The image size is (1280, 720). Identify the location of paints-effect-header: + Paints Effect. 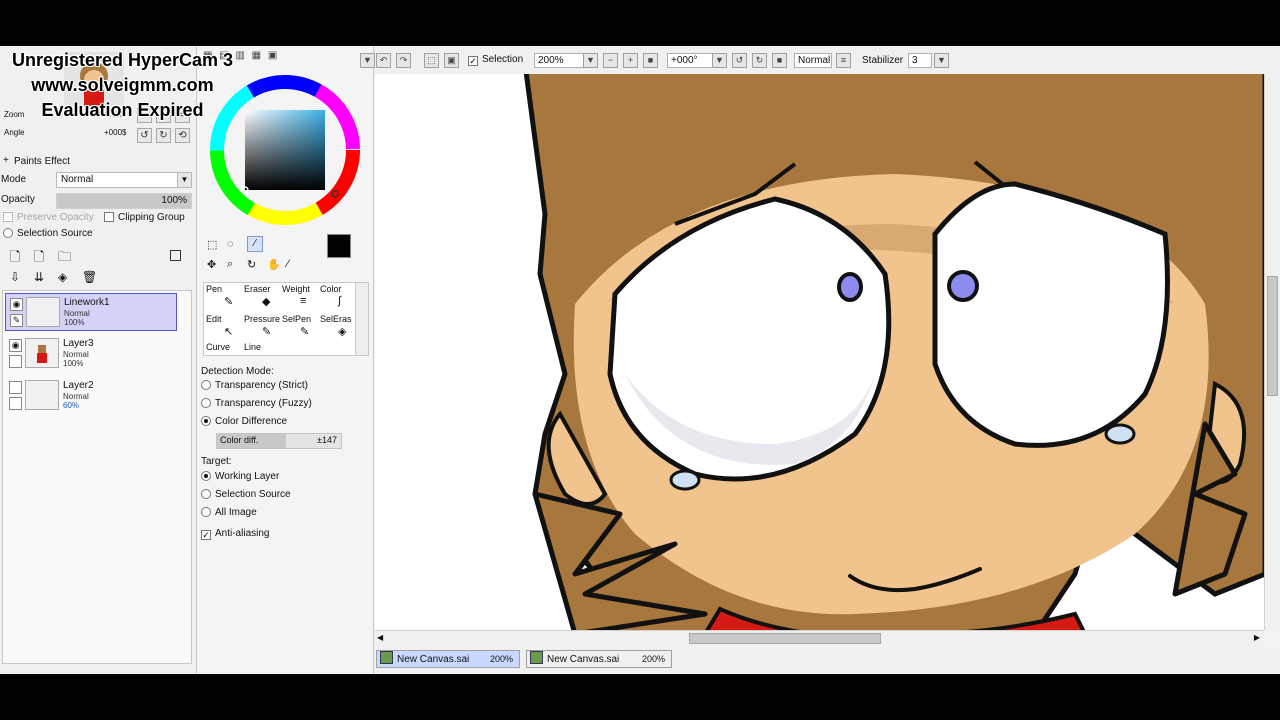
(98, 161).